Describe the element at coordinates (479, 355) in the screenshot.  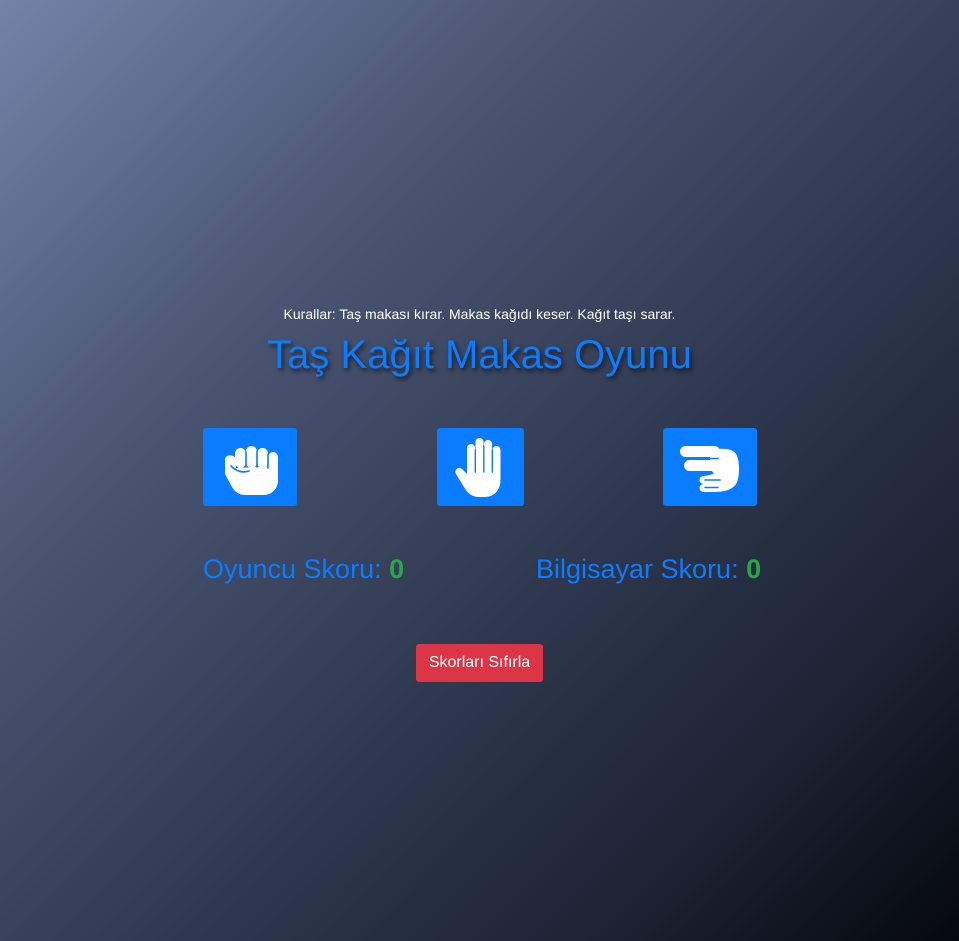
I see `page-title: Taş Kağıt Makas Oyunu` at that location.